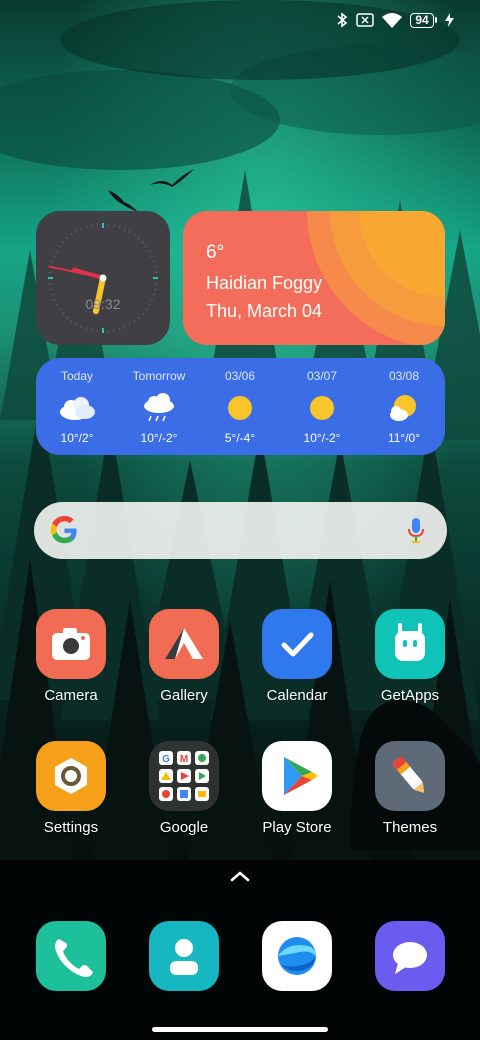 This screenshot has height=1040, width=480. I want to click on clock-digital-time: 09:32, so click(103, 304).